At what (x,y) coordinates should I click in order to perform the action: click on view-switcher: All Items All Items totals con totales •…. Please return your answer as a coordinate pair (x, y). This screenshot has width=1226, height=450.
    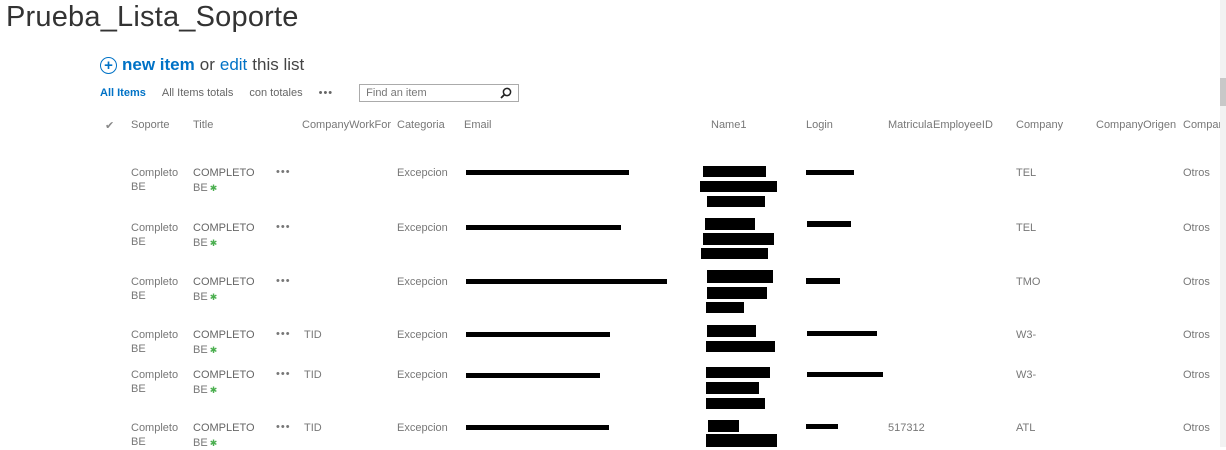
    Looking at the image, I should click on (310, 93).